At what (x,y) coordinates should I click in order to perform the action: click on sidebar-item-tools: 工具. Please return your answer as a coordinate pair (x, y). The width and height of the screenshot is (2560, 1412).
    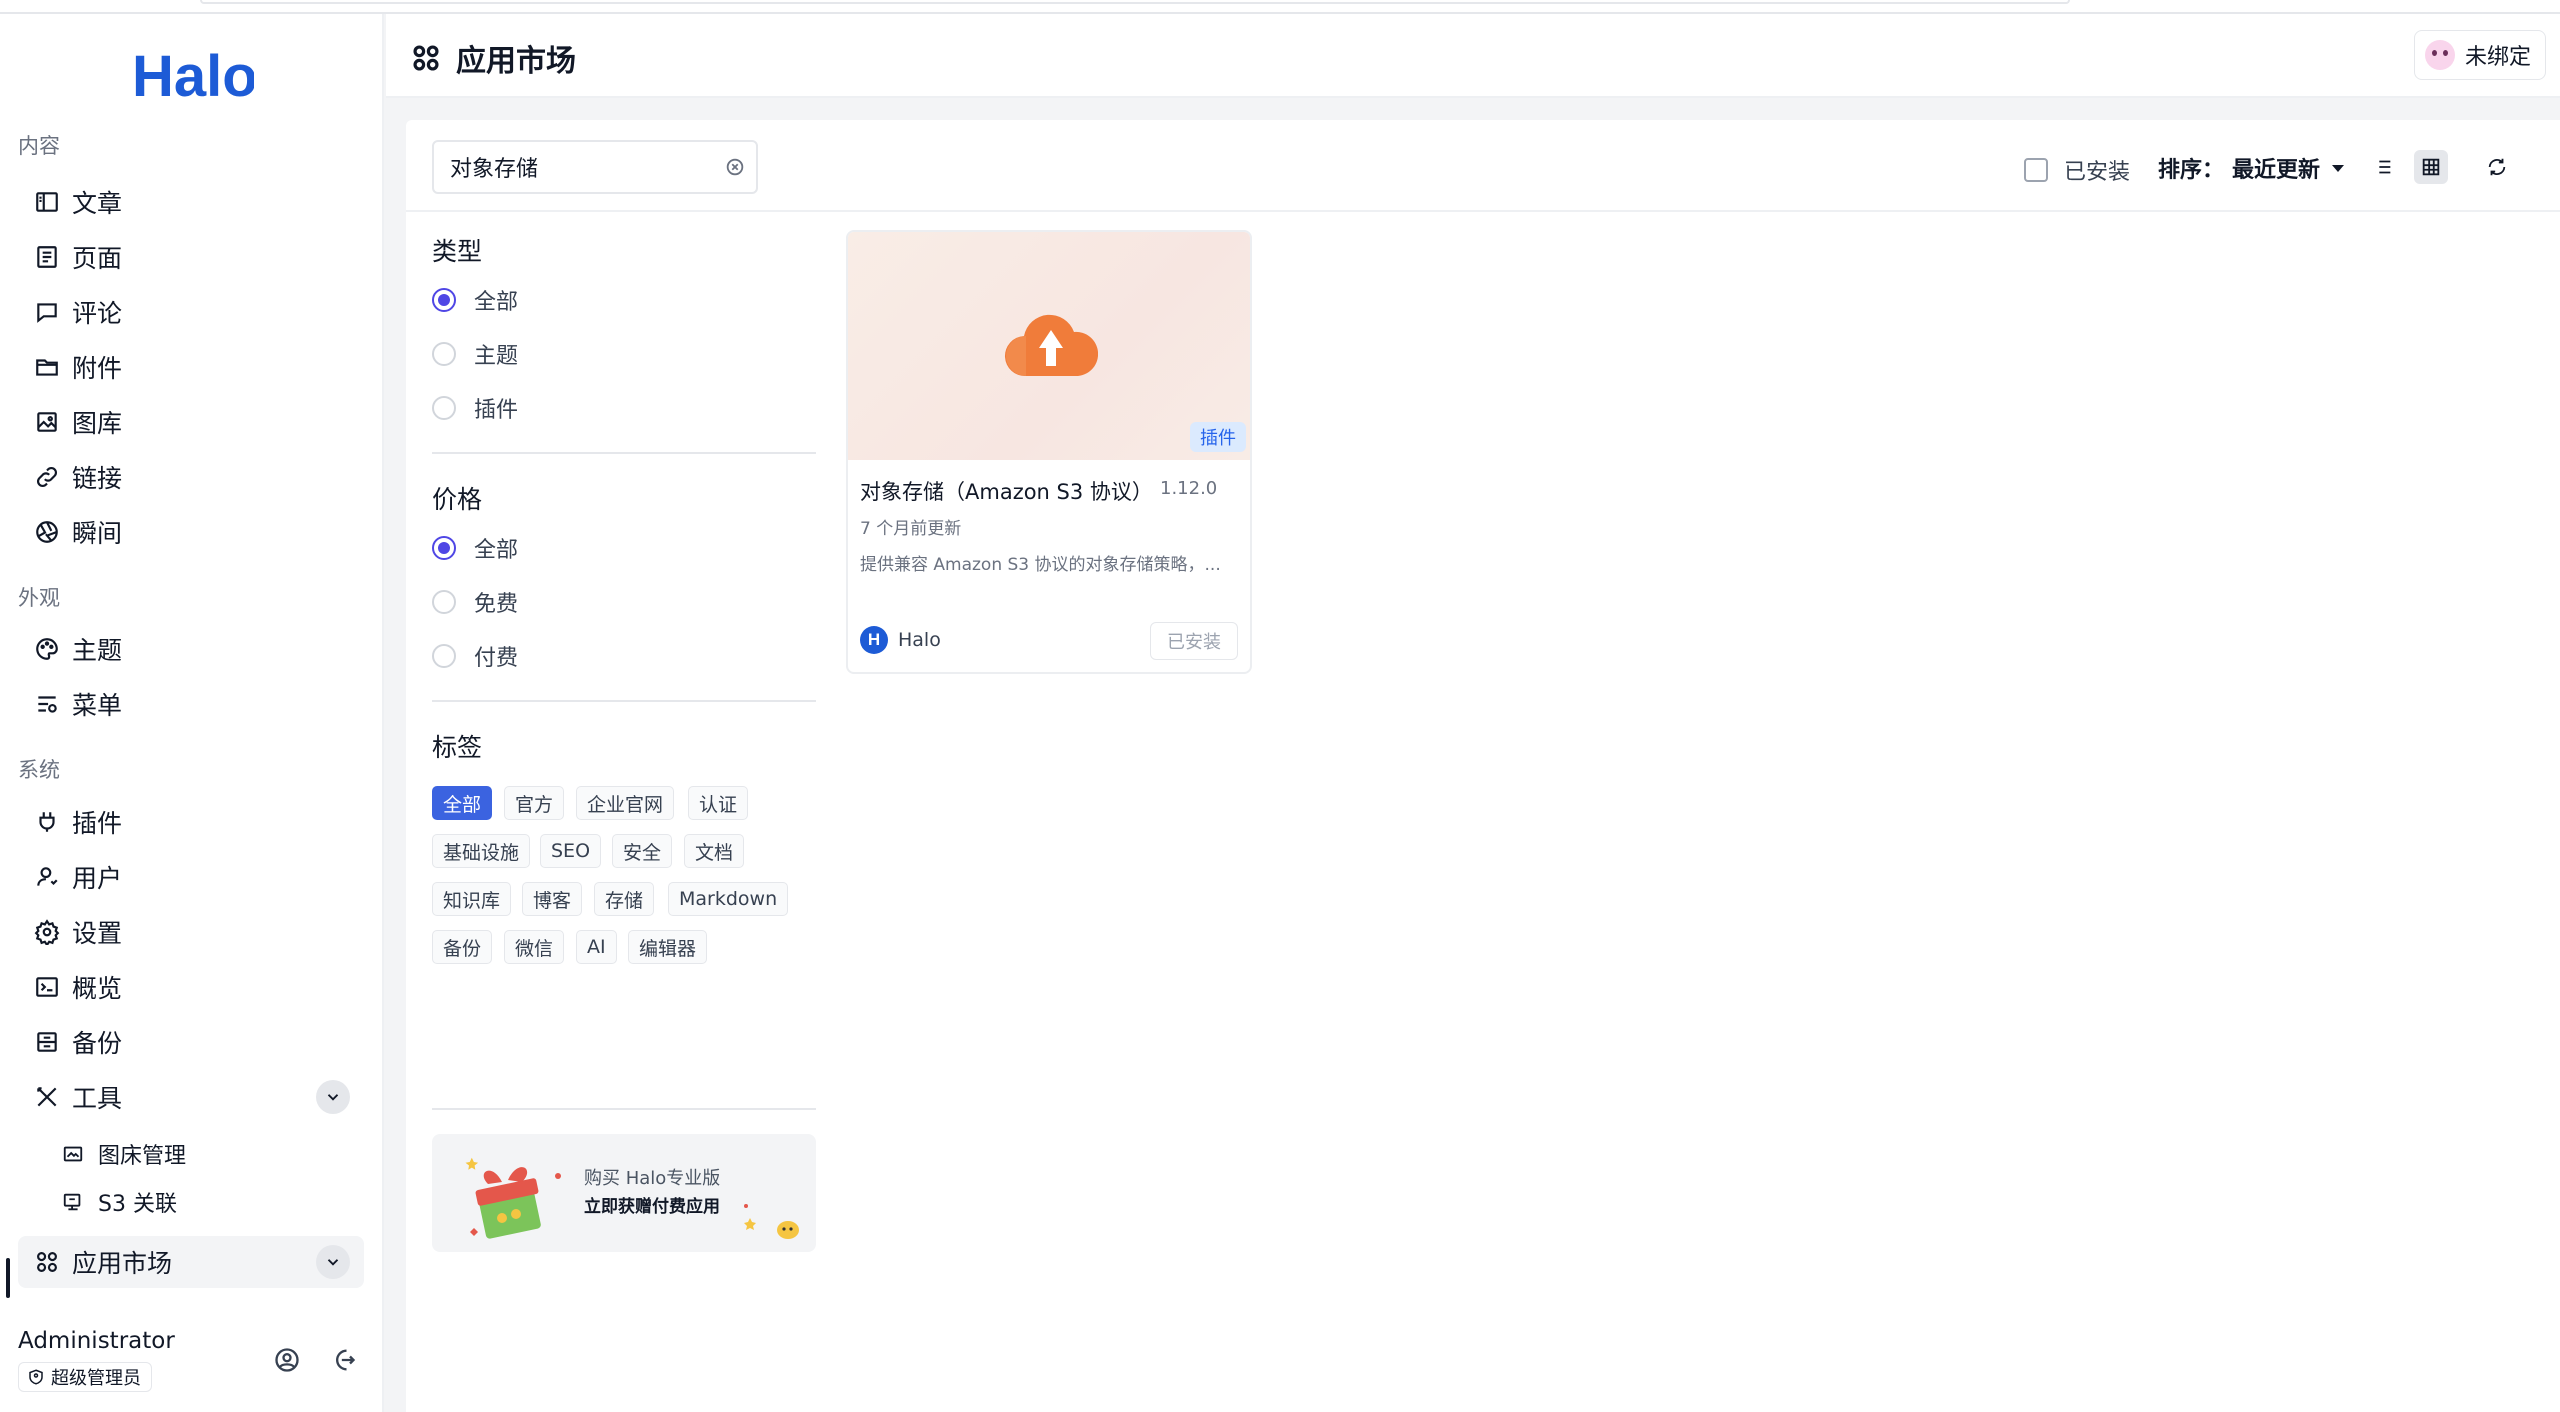
    Looking at the image, I should click on (191, 1097).